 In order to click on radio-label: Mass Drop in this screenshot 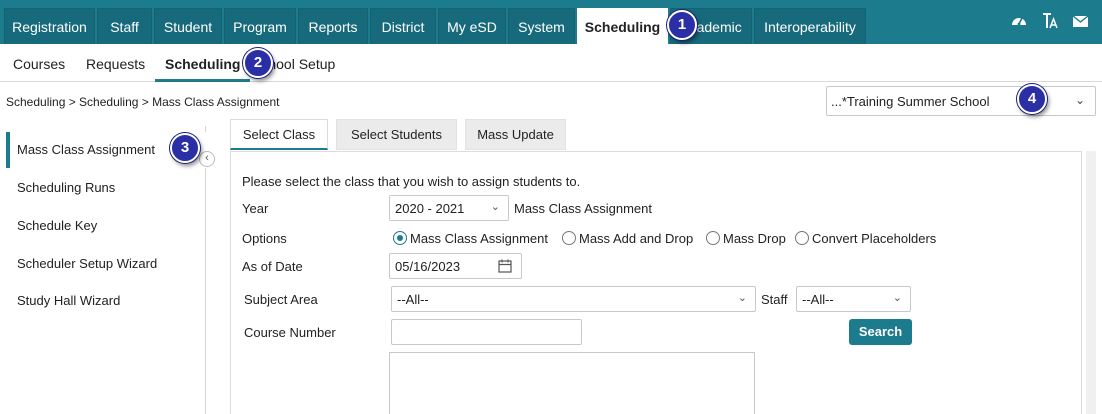, I will do `click(754, 238)`.